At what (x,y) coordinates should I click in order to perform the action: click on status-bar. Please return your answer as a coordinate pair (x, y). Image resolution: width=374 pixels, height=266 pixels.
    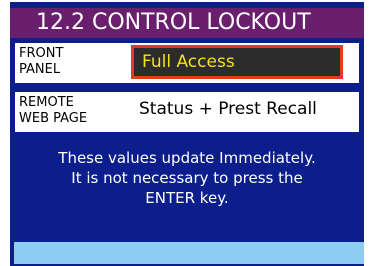
    Looking at the image, I should click on (189, 253).